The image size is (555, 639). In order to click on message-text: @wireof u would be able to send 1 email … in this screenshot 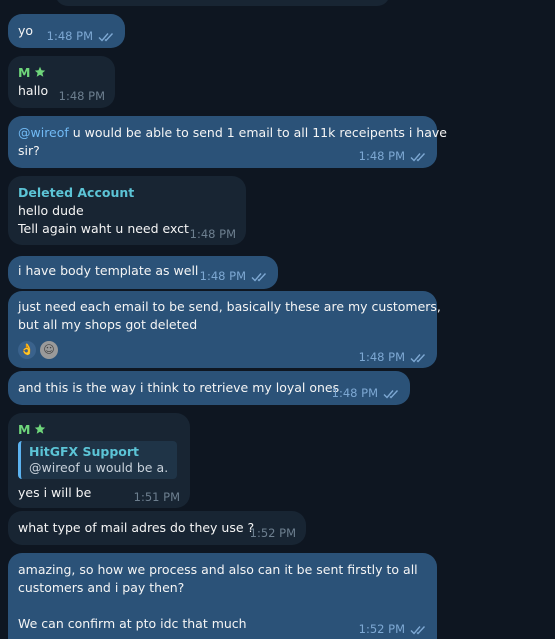, I will do `click(232, 132)`.